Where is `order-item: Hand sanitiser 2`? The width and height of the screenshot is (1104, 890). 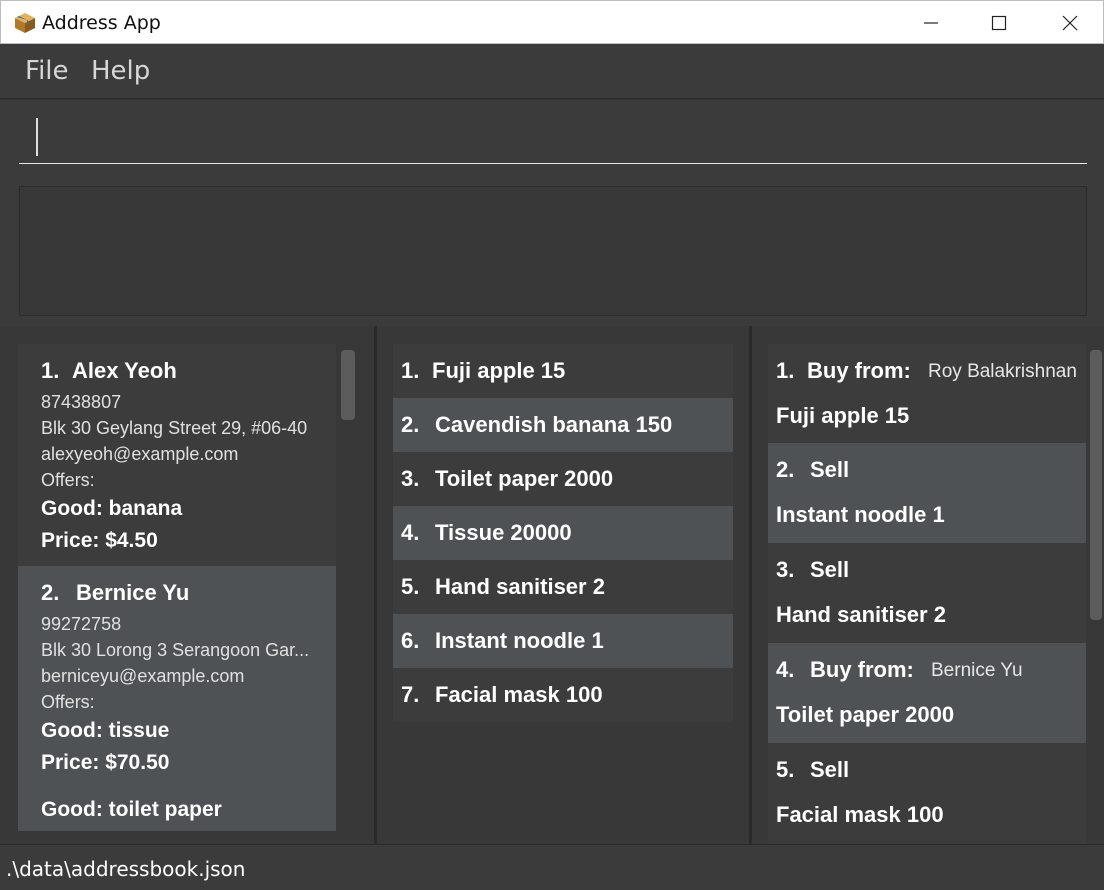
order-item: Hand sanitiser 2 is located at coordinates (861, 614).